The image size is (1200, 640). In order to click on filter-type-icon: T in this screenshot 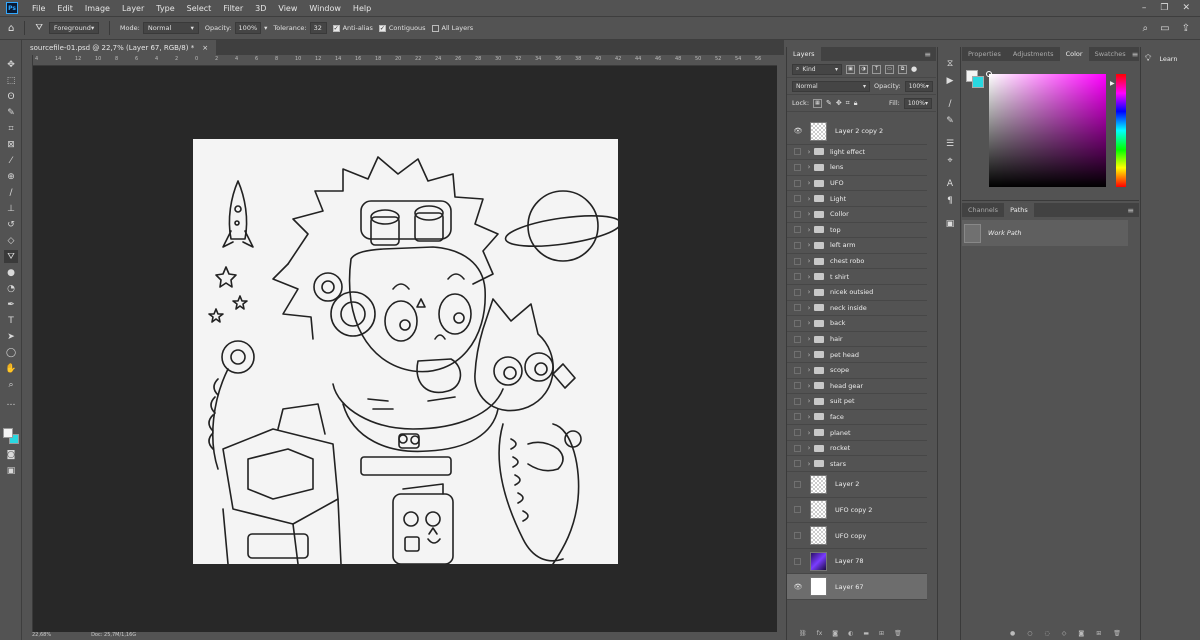, I will do `click(876, 69)`.